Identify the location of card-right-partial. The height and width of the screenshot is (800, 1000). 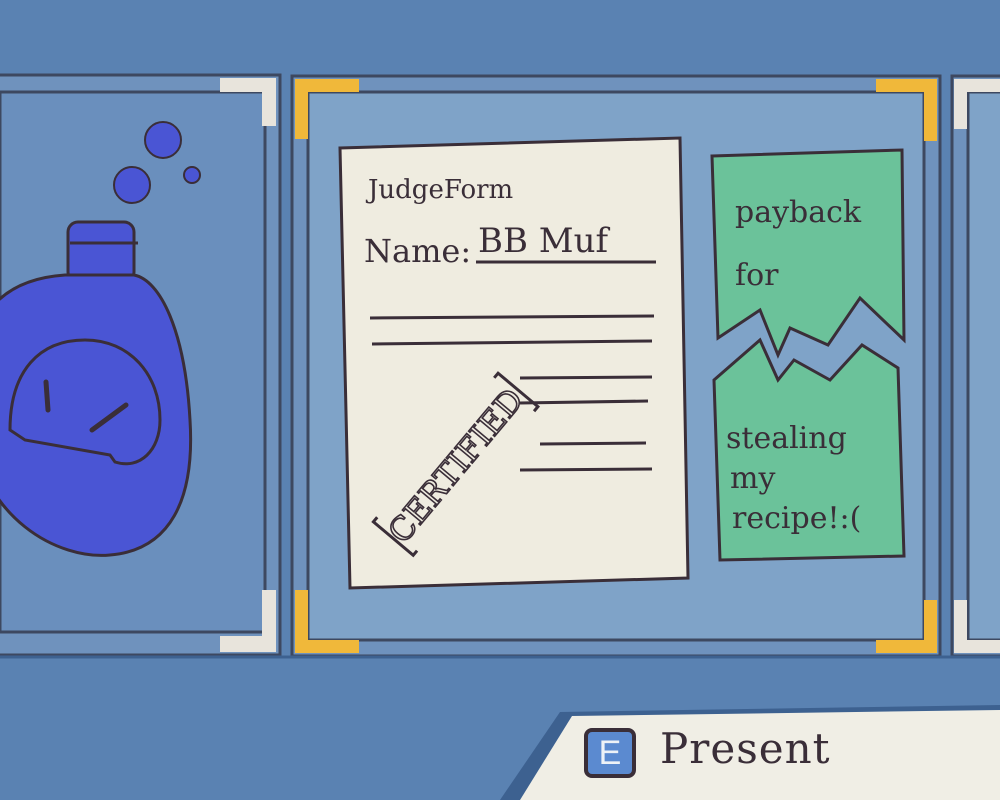
(975, 366).